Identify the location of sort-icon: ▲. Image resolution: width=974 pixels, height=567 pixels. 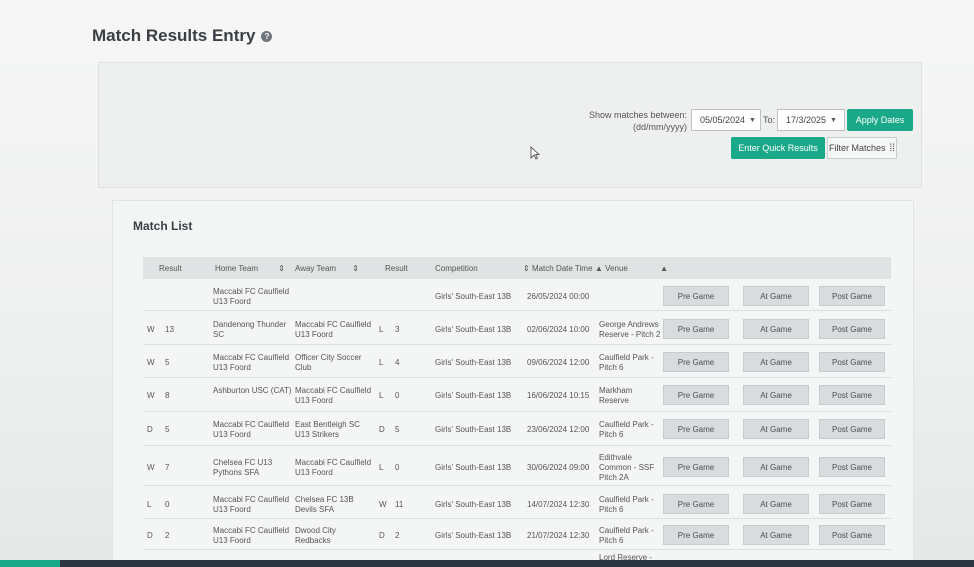
(664, 268).